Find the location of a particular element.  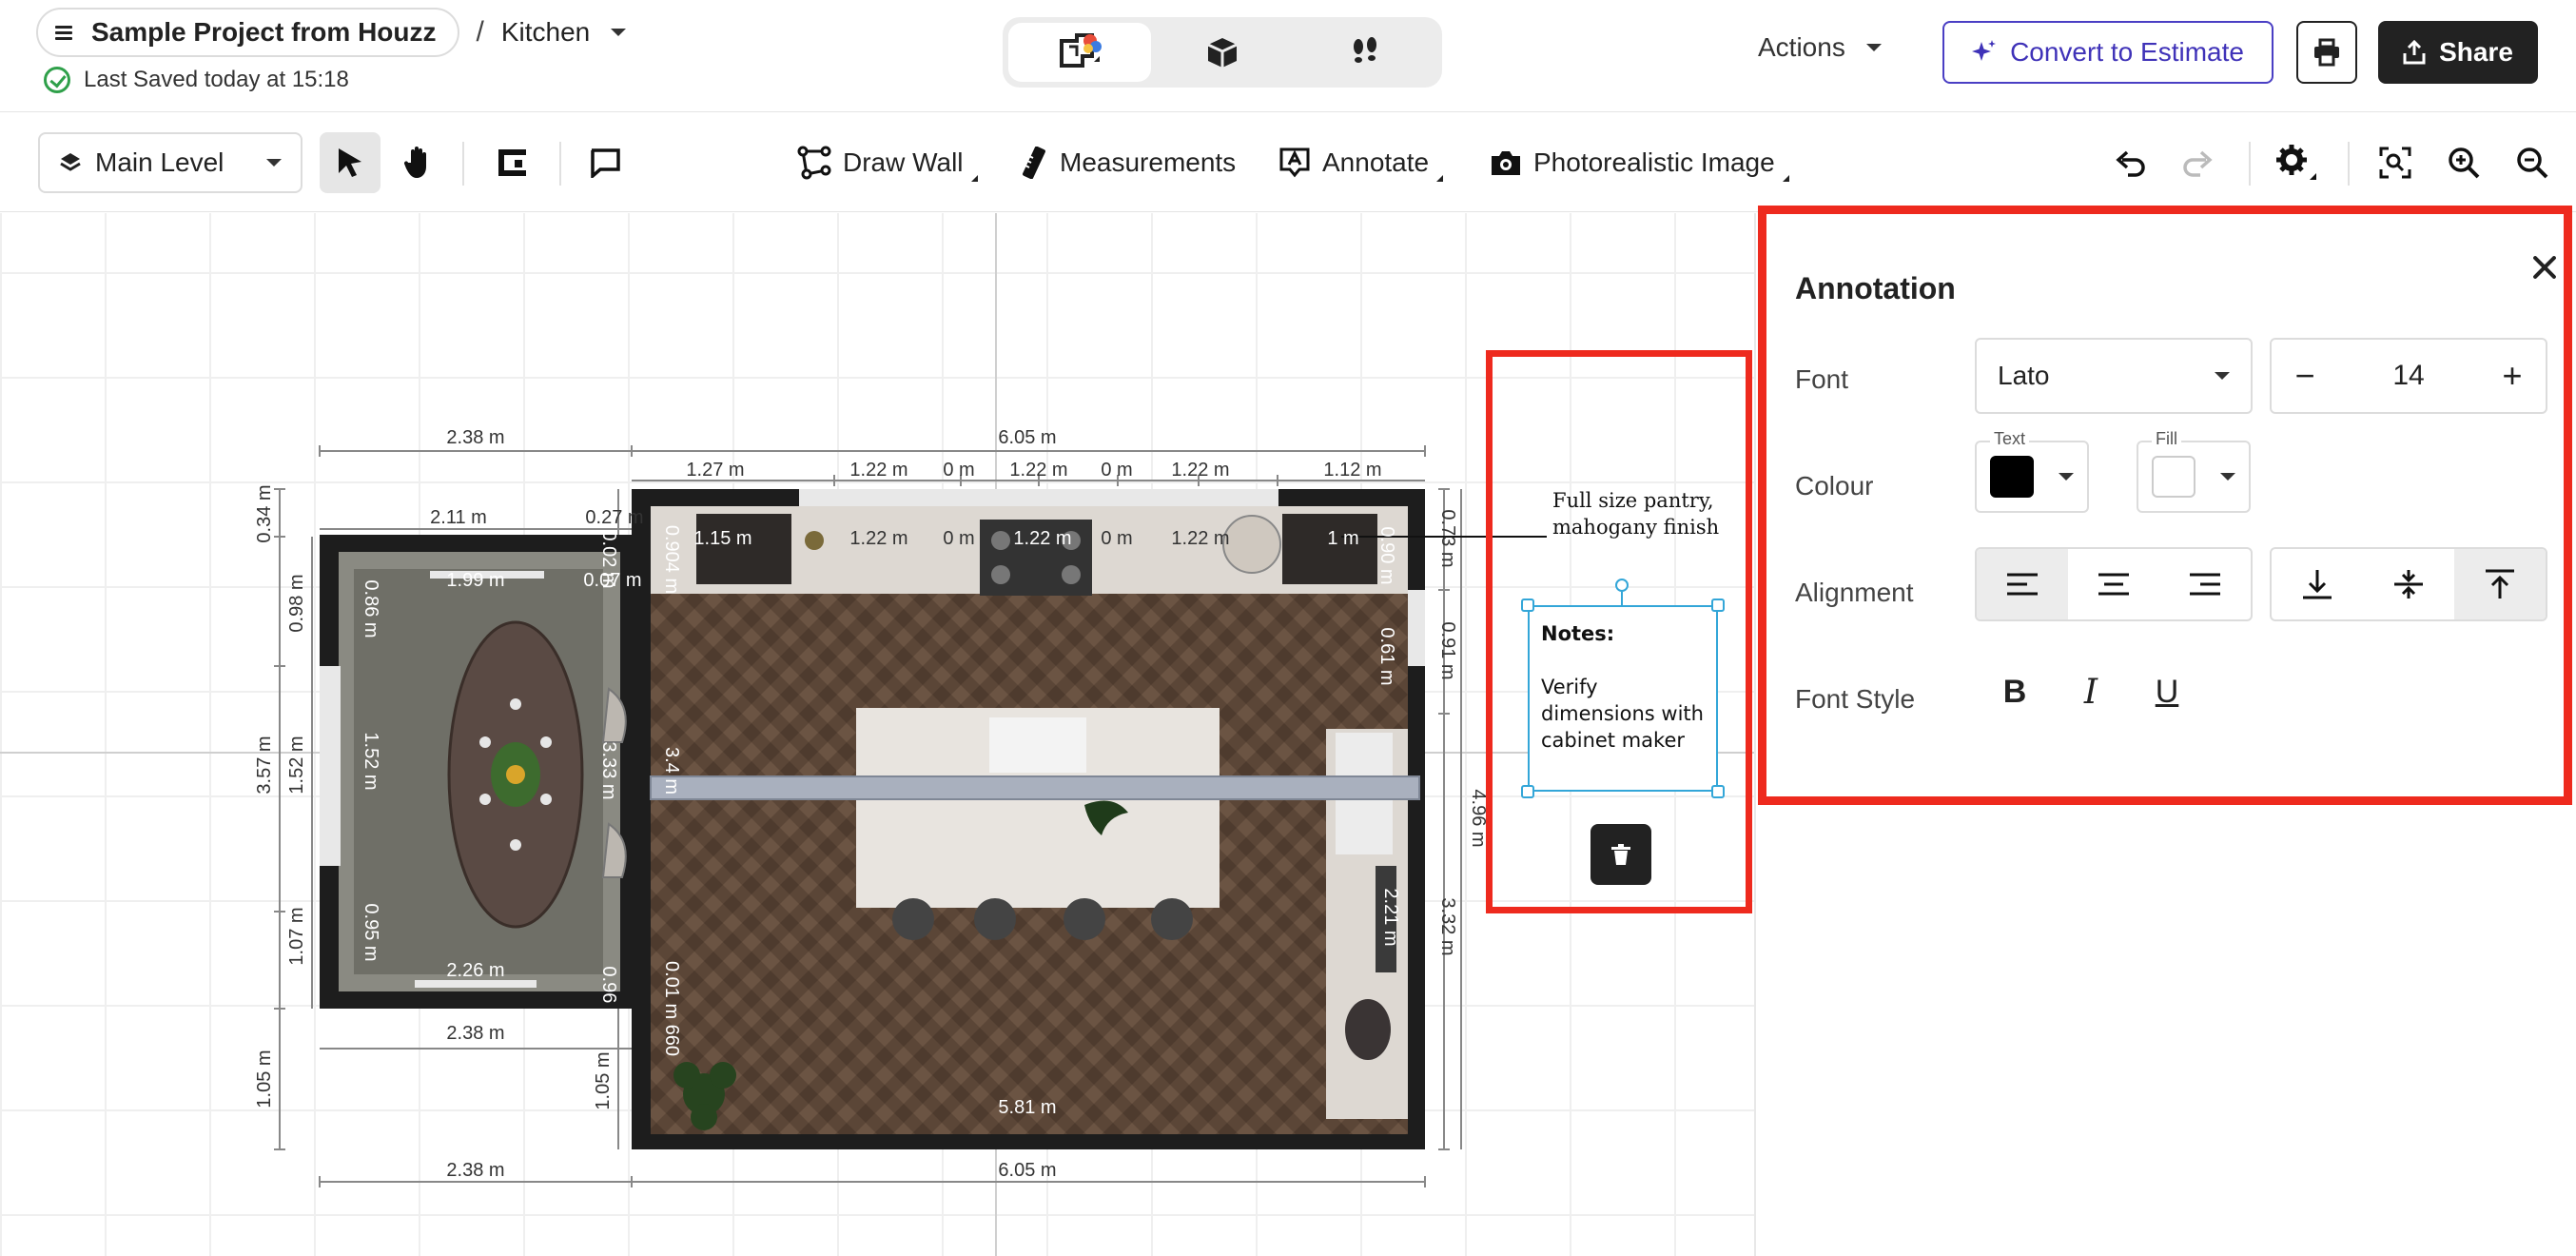

save-status: Last Saved today at 15:18 is located at coordinates (197, 80).